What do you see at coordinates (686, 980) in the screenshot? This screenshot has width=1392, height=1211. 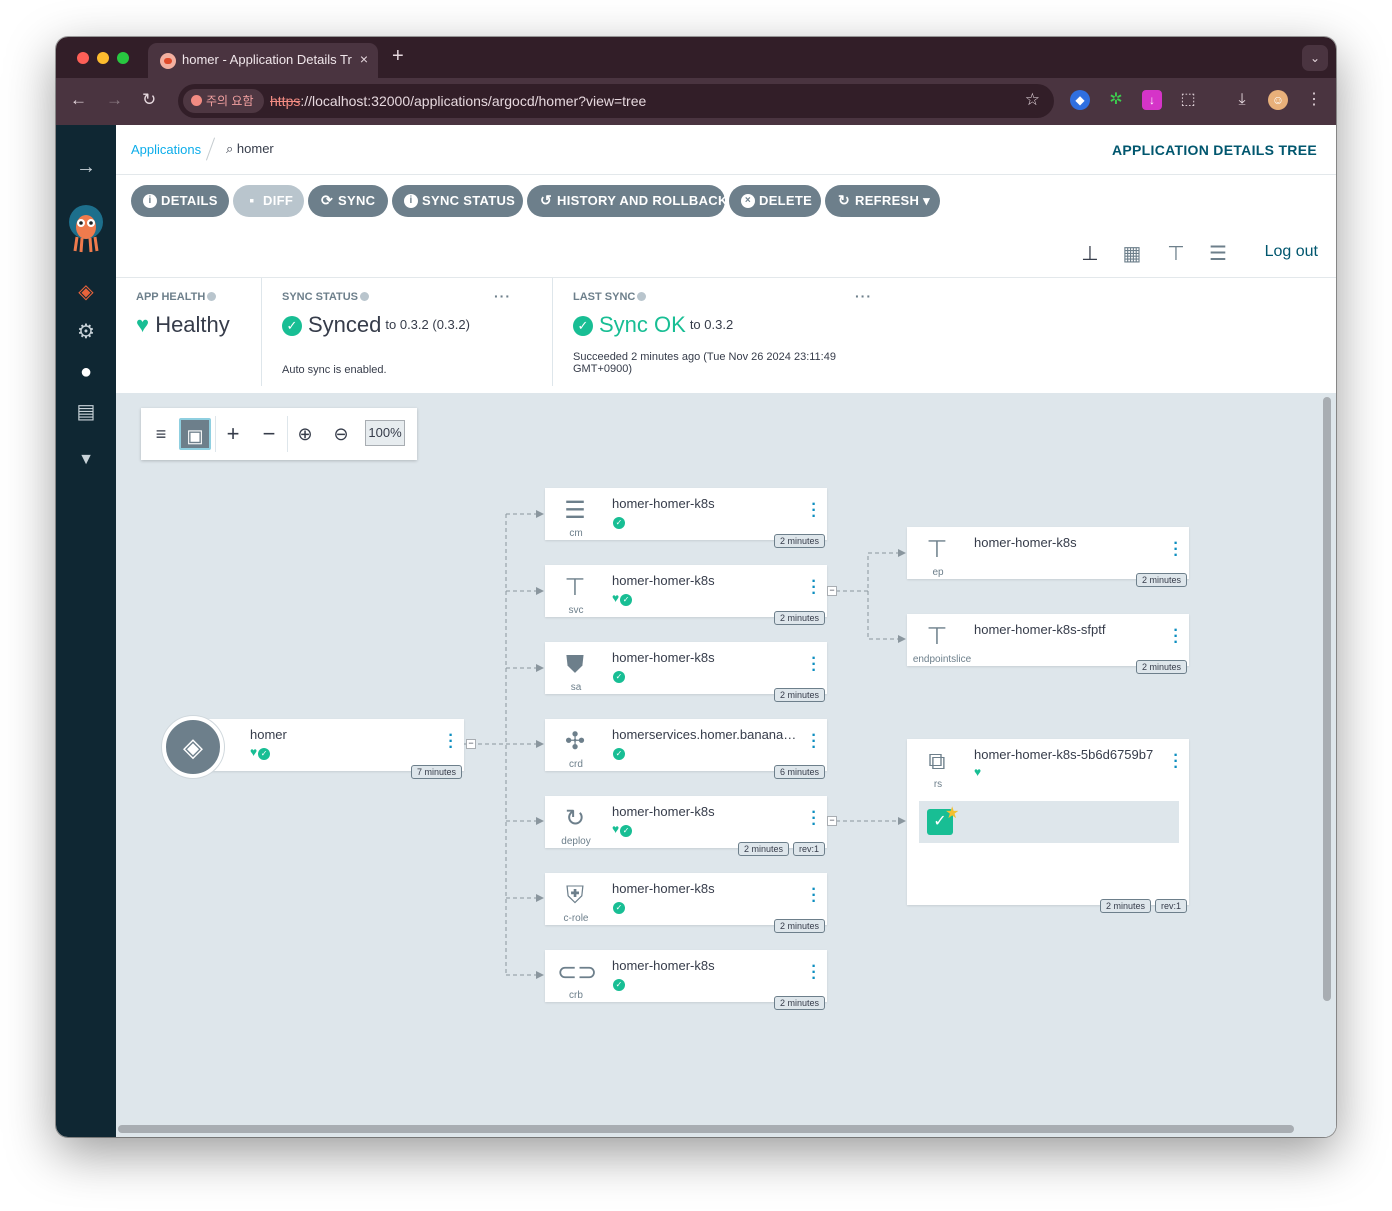 I see `resource-node-crb: ⊂⊃ crb homer-homer-k8s ✓ · · · 2 minutes` at bounding box center [686, 980].